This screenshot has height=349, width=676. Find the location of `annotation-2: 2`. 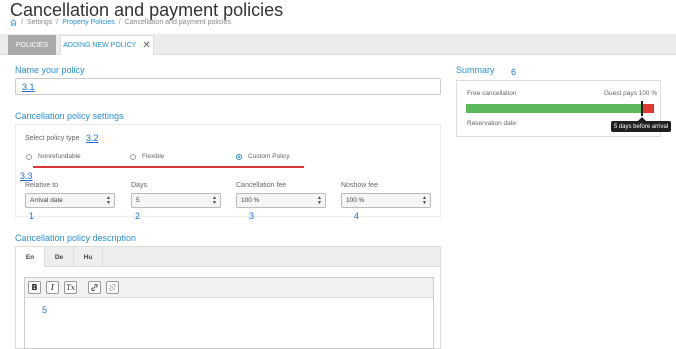

annotation-2: 2 is located at coordinates (138, 216).